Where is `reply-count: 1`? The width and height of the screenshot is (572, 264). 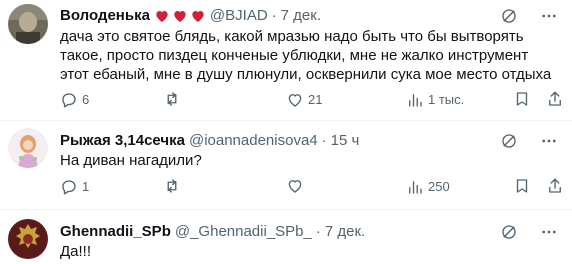 reply-count: 1 is located at coordinates (86, 186).